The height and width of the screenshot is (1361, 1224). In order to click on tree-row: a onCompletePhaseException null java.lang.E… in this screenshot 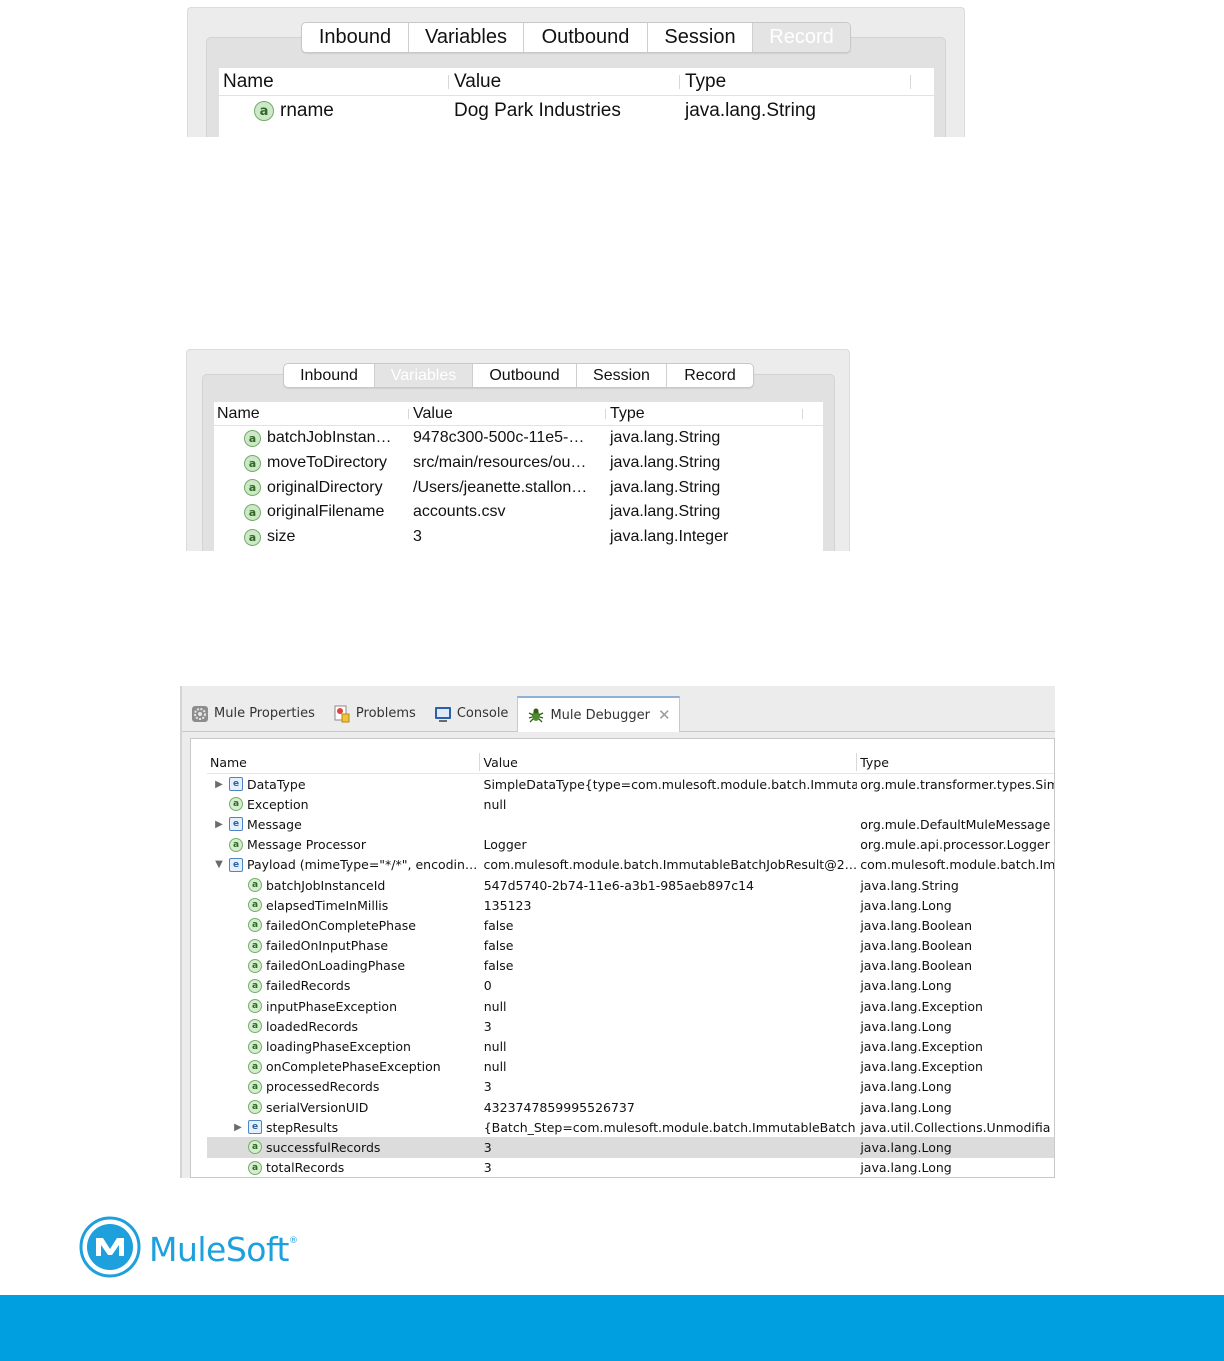, I will do `click(630, 1067)`.